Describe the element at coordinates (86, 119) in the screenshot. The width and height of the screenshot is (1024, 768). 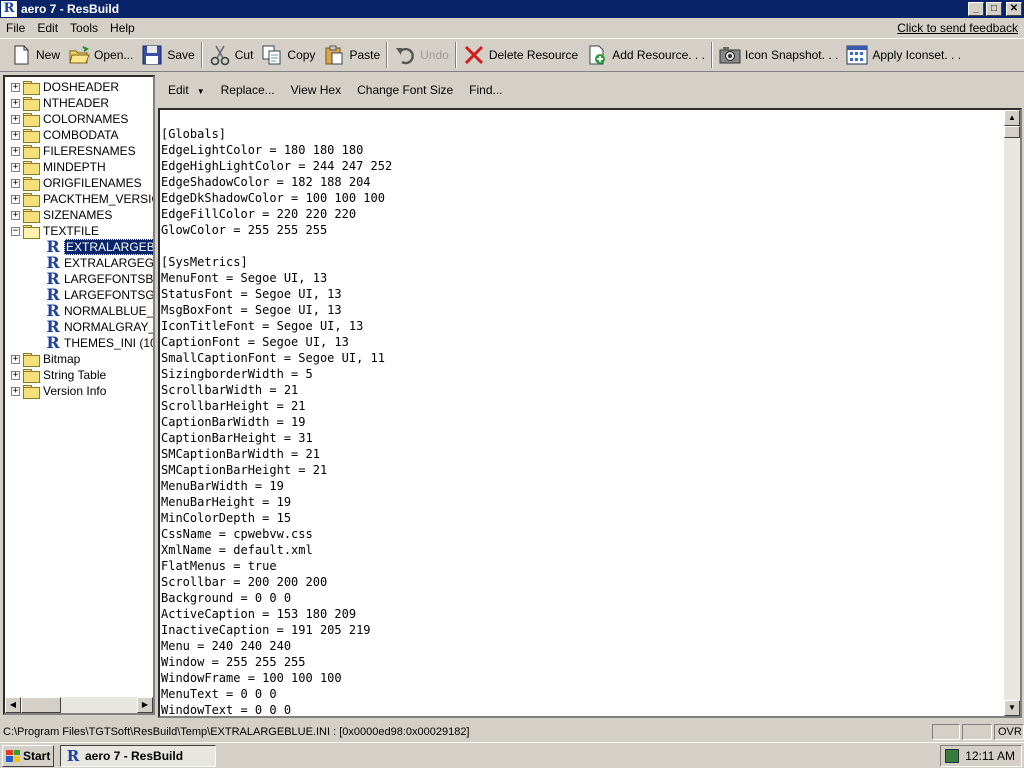
I see `tree-node-label: COLORNAMES` at that location.